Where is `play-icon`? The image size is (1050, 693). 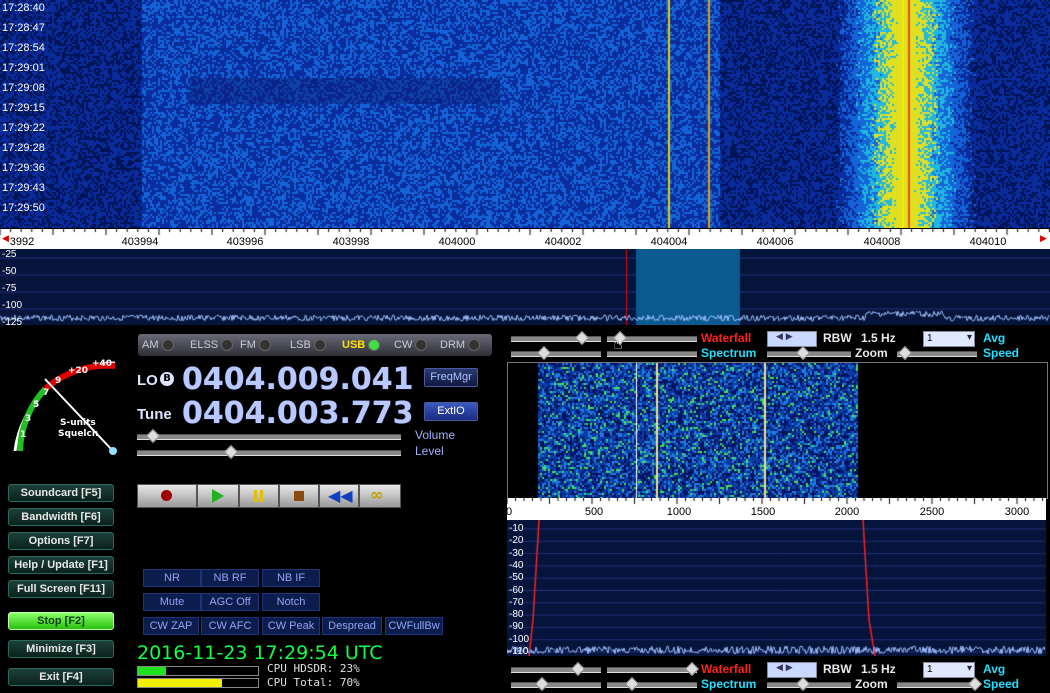 play-icon is located at coordinates (218, 496).